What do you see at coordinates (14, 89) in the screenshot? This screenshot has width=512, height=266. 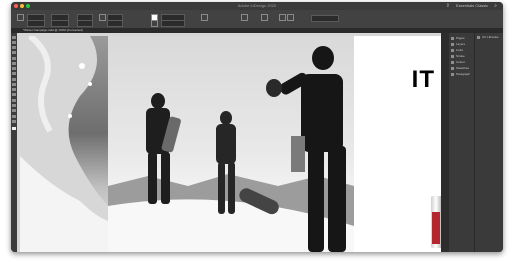 I see `scissors-tool-icon` at bounding box center [14, 89].